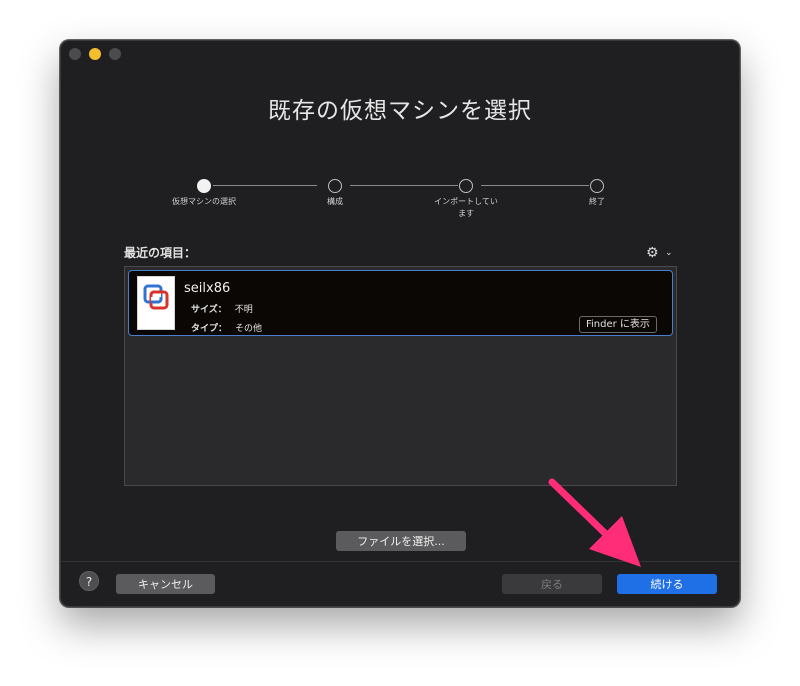 This screenshot has height=686, width=800. What do you see at coordinates (466, 186) in the screenshot?
I see `step-dot-import` at bounding box center [466, 186].